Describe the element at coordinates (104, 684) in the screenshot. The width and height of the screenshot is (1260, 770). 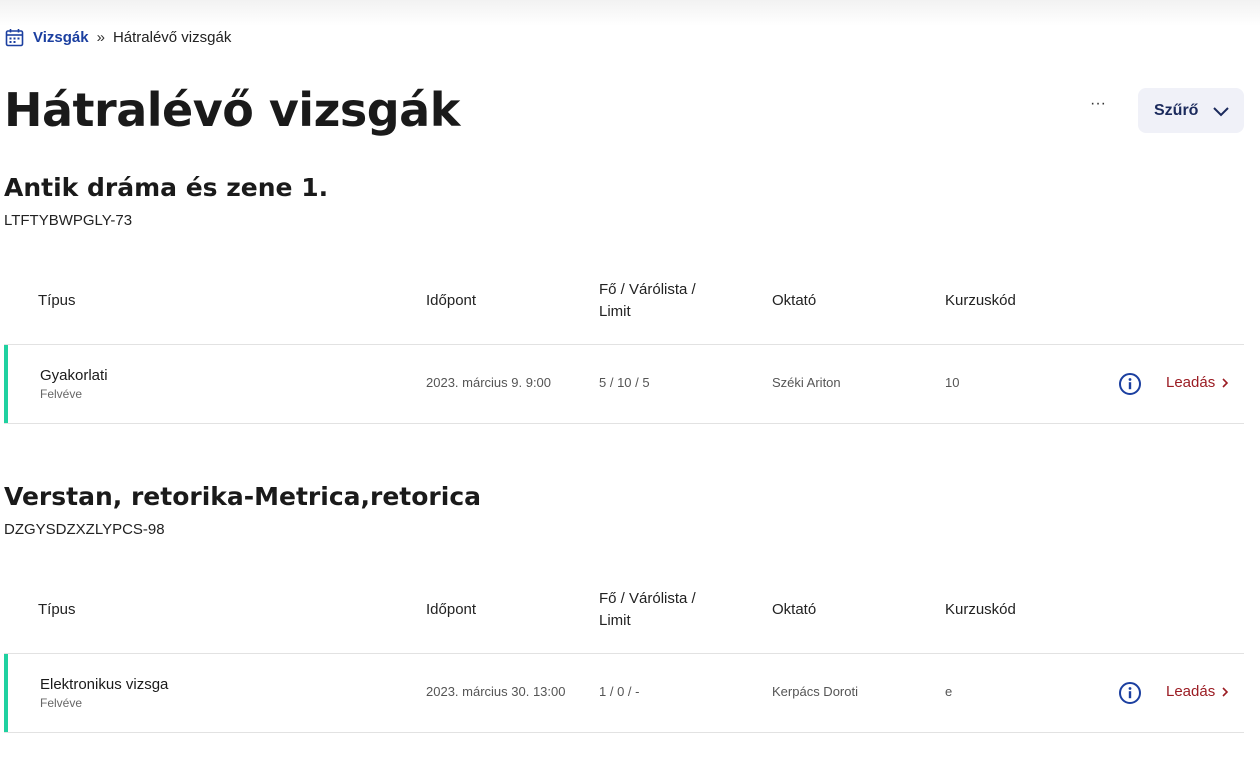
I see `exam-type: Elektronikus vizsga` at that location.